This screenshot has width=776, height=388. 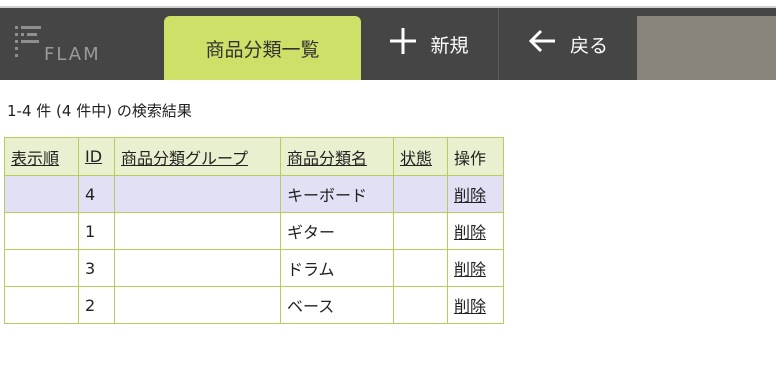 I want to click on cell-id: 2, so click(x=96, y=305).